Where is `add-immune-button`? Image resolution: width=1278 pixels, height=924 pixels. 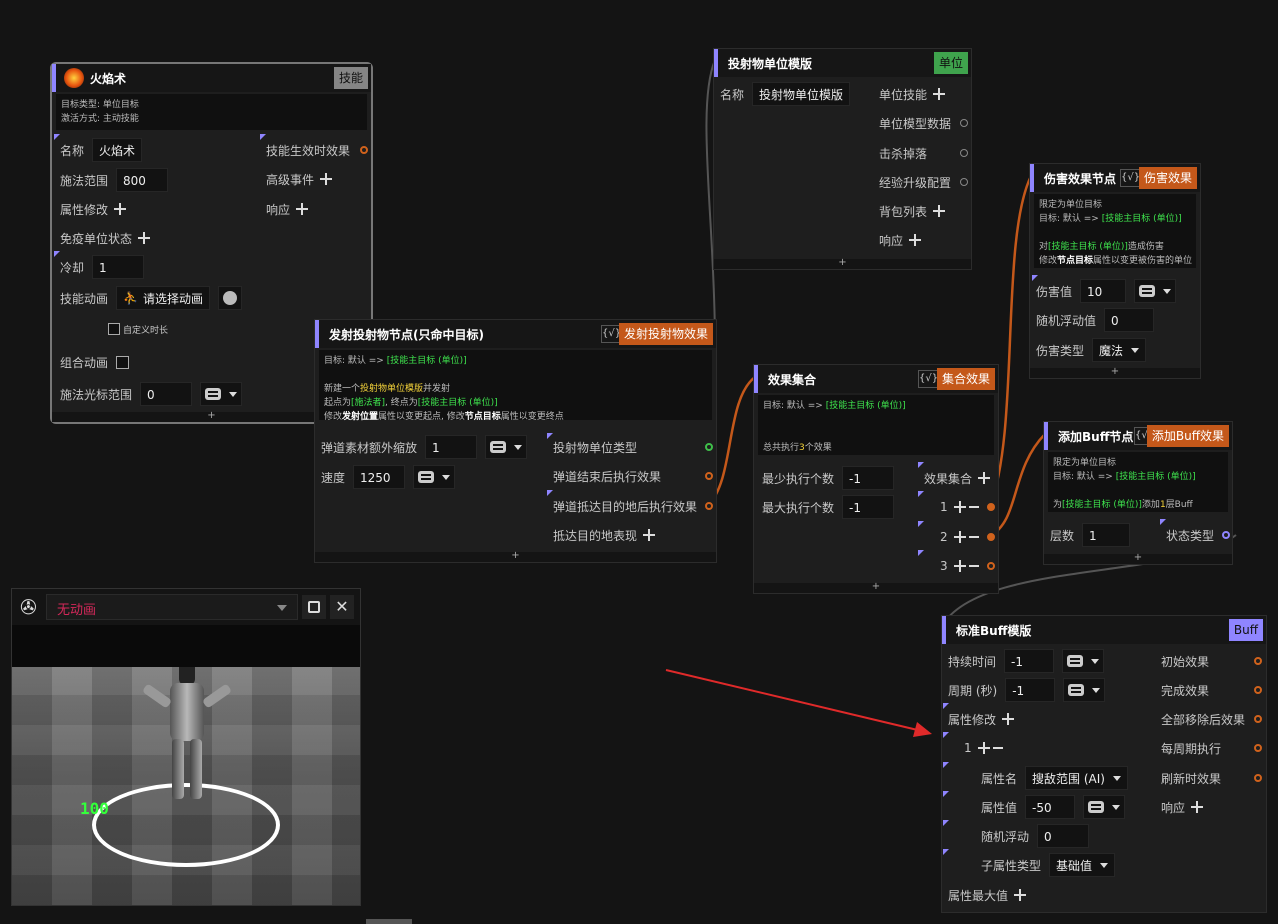
add-immune-button is located at coordinates (144, 238).